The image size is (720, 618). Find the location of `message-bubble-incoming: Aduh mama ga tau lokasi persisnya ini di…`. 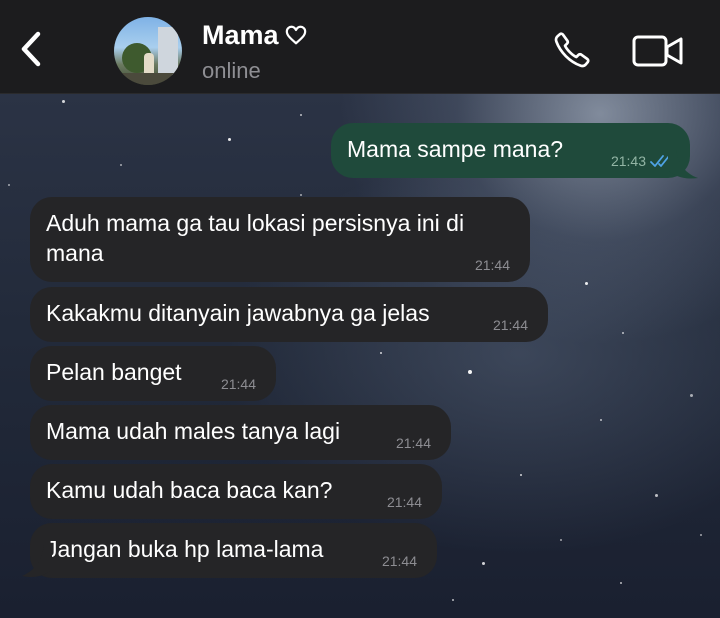

message-bubble-incoming: Aduh mama ga tau lokasi persisnya ini di… is located at coordinates (280, 239).